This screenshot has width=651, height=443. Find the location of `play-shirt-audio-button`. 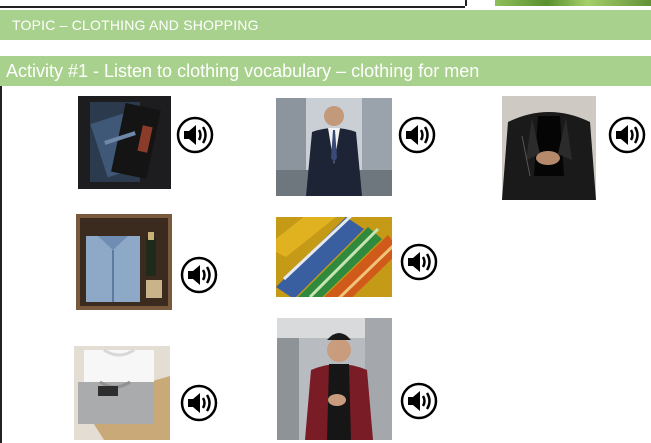

play-shirt-audio-button is located at coordinates (199, 275).